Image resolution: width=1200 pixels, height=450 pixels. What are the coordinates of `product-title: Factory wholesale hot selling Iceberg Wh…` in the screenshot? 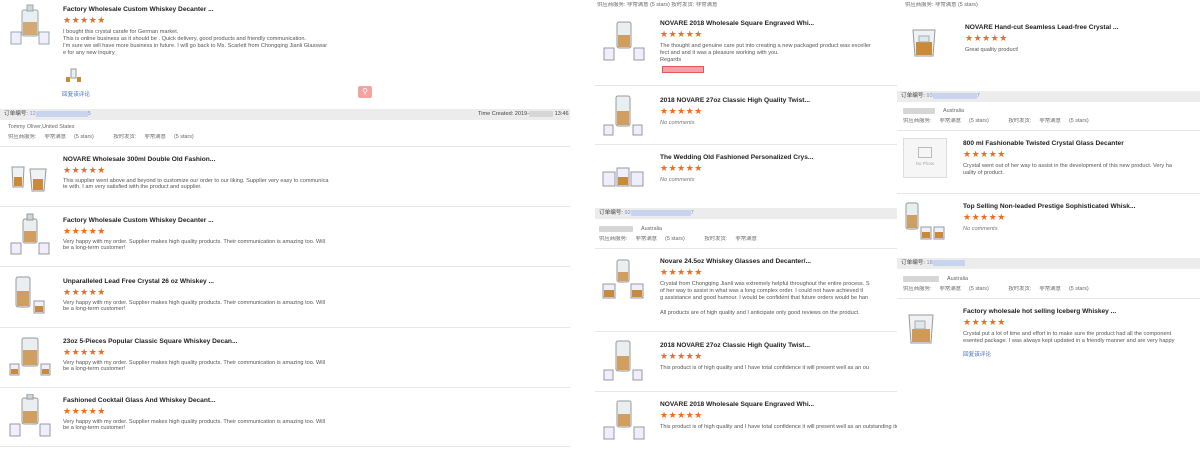 It's located at (1039, 311).